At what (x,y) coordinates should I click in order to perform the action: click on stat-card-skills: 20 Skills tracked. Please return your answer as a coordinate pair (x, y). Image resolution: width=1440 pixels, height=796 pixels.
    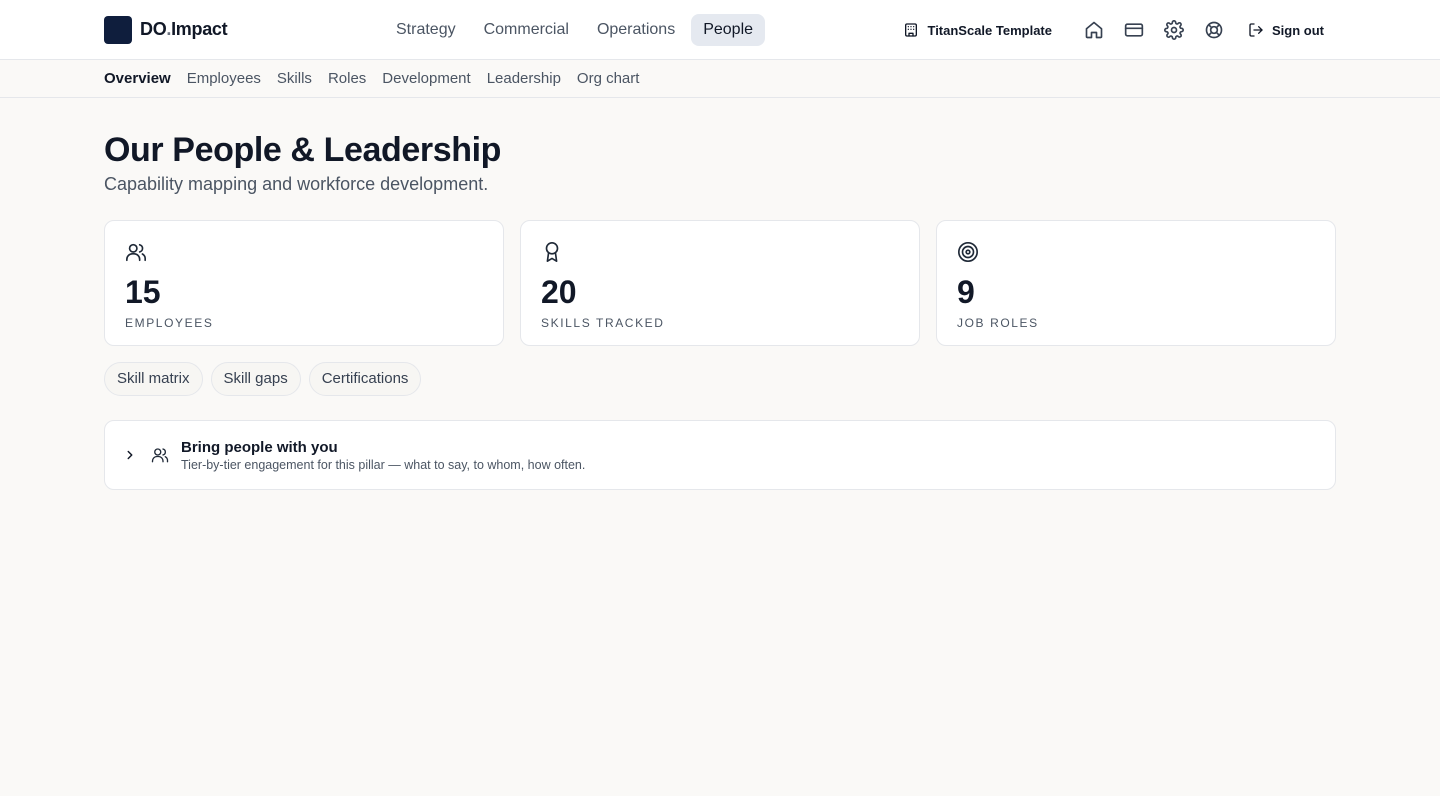
    Looking at the image, I should click on (720, 283).